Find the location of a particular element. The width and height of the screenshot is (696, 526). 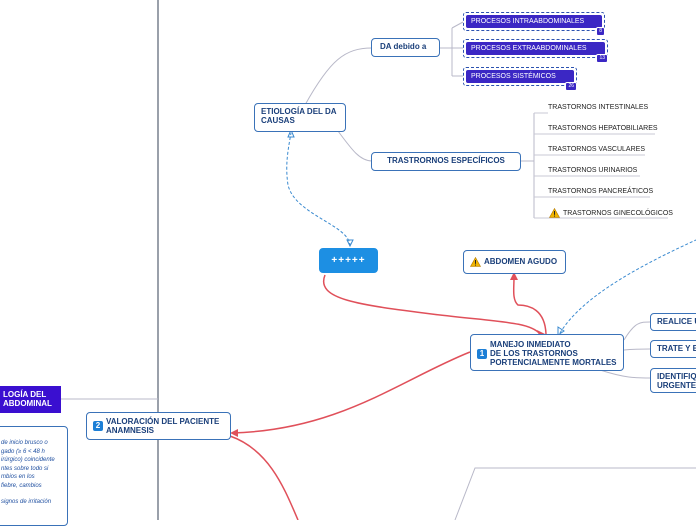

link-manejo-trate is located at coordinates (637, 349).